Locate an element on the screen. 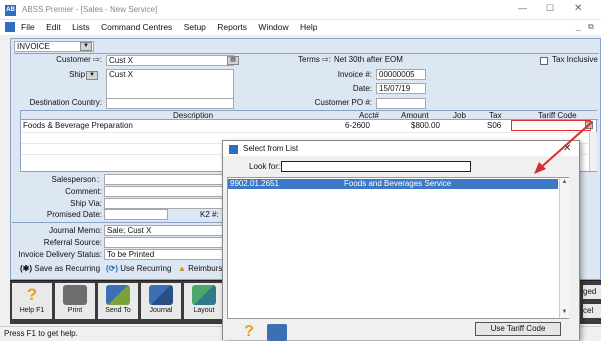 The width and height of the screenshot is (601, 341). menu-setup: Setup is located at coordinates (195, 27).